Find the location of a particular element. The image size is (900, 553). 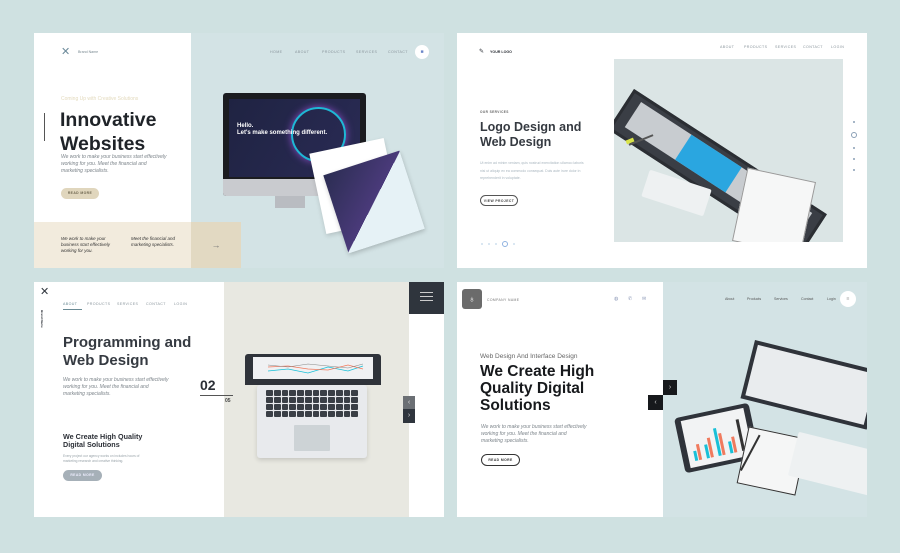

hamburger-icon: ≡ is located at coordinates (848, 299).